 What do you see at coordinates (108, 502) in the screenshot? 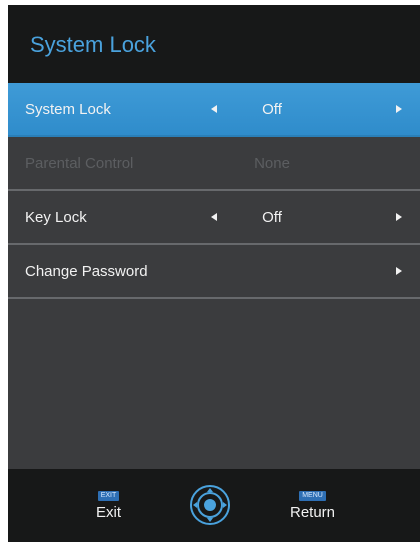
I see `exit-key-hint: EXIT Exit` at bounding box center [108, 502].